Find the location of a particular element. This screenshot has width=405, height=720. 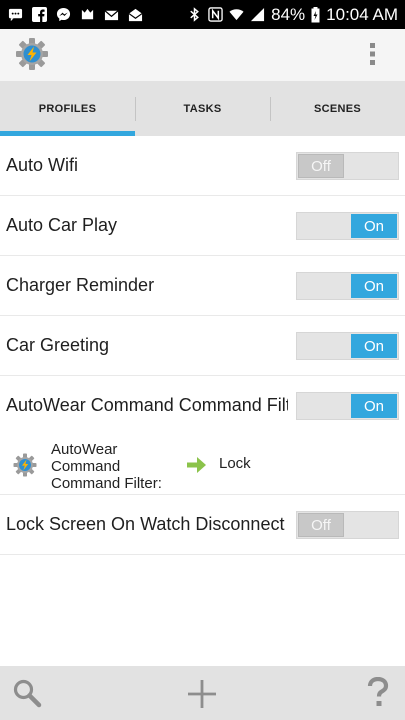

tasker-gear-icon is located at coordinates (32, 54).